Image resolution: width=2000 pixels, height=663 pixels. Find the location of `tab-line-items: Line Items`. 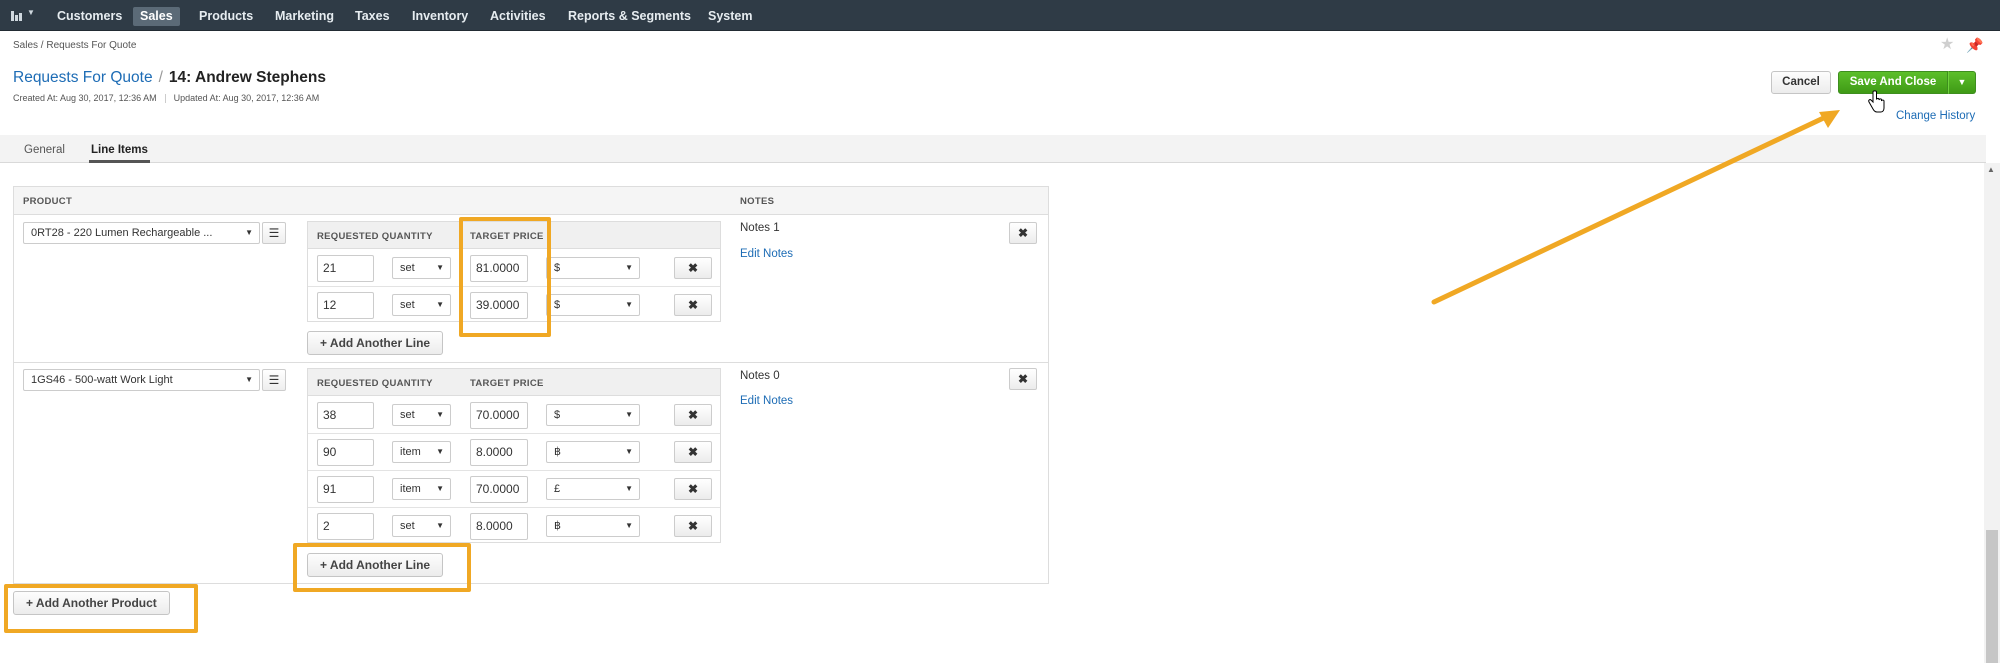

tab-line-items: Line Items is located at coordinates (119, 152).